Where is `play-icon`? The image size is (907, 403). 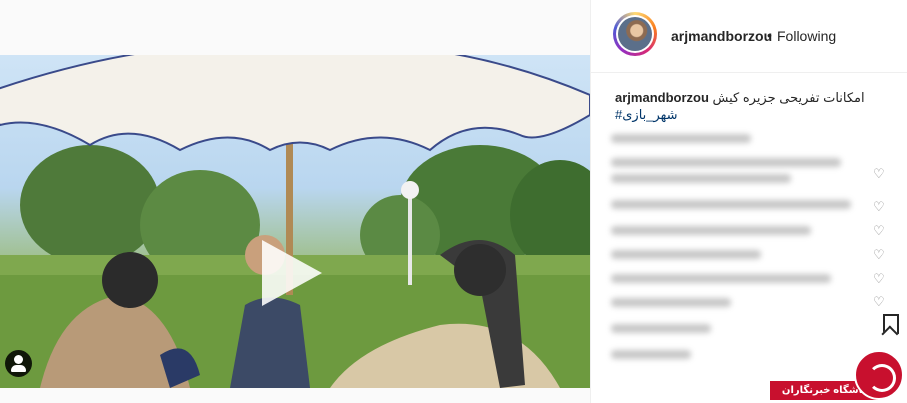
play-icon is located at coordinates (292, 273).